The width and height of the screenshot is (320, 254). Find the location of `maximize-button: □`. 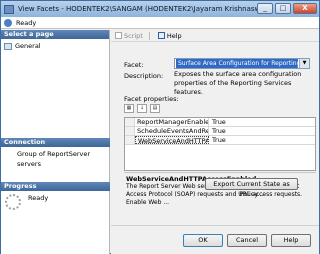

maximize-button: □ is located at coordinates (283, 8).